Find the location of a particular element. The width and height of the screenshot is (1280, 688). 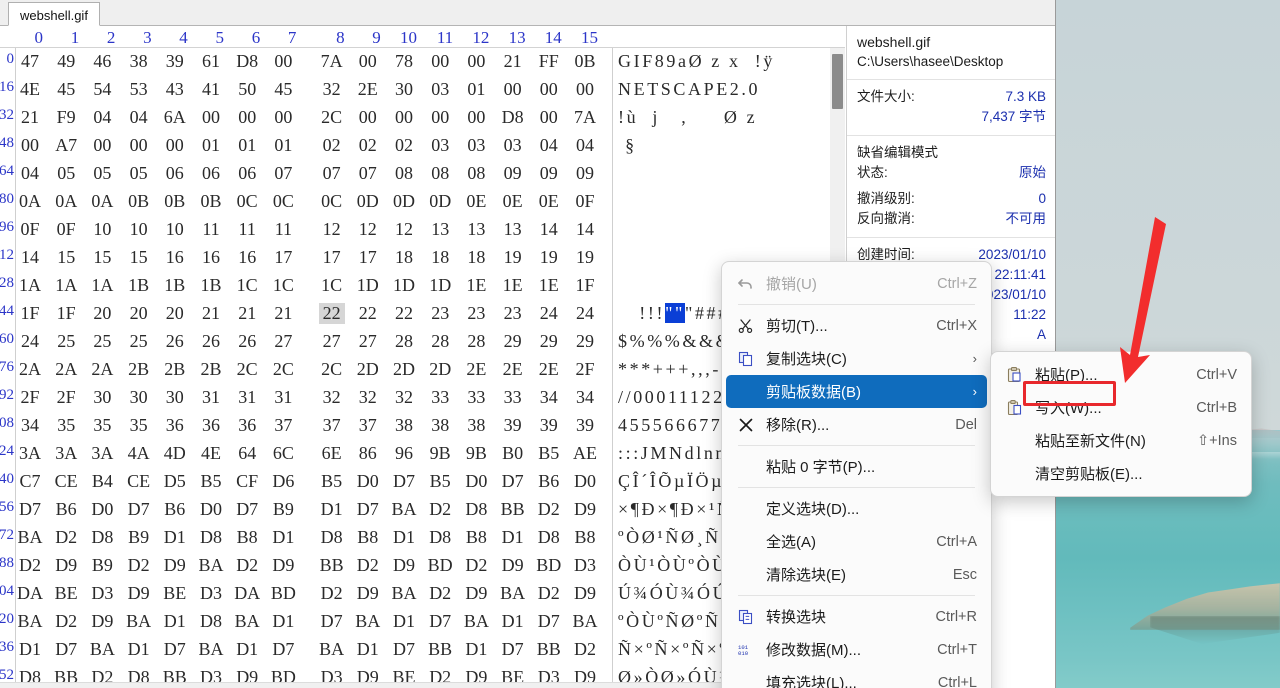

hex-byte: 04 is located at coordinates (102, 117).